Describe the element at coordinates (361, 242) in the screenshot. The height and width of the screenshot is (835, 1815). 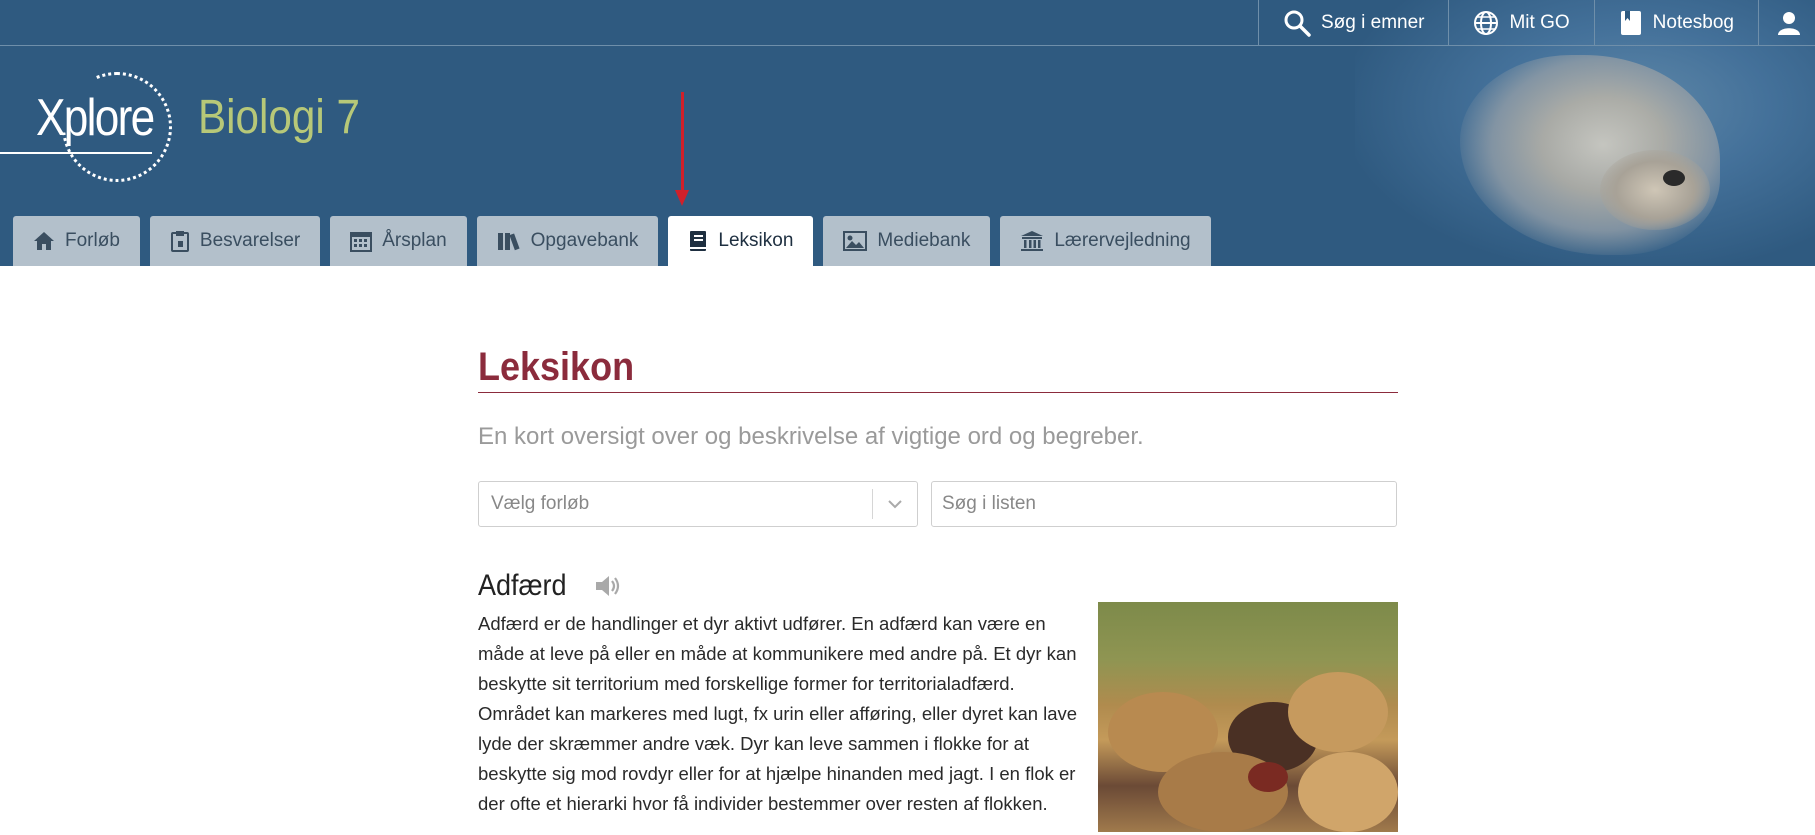
I see `calendar-icon` at that location.